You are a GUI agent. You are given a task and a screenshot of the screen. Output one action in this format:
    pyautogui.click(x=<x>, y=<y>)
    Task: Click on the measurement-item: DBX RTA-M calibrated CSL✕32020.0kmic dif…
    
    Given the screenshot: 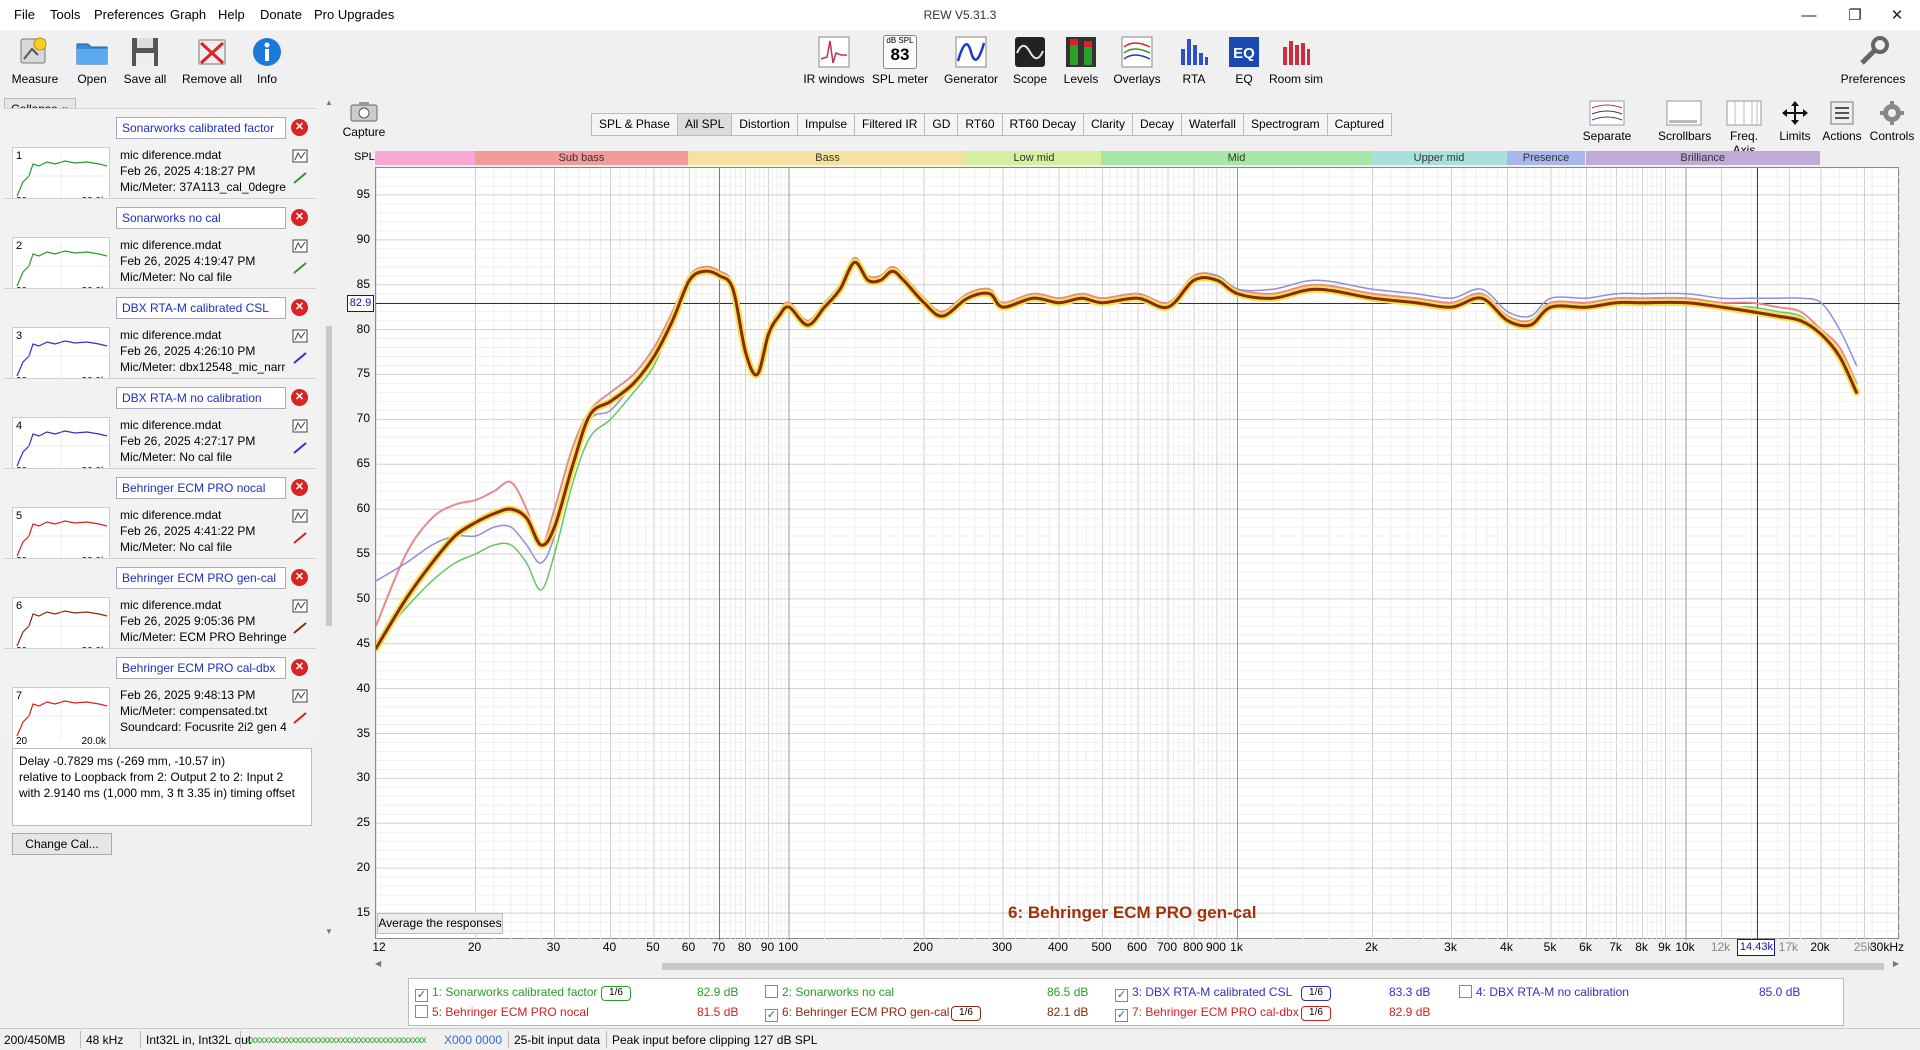 What is the action you would take?
    pyautogui.click(x=160, y=345)
    